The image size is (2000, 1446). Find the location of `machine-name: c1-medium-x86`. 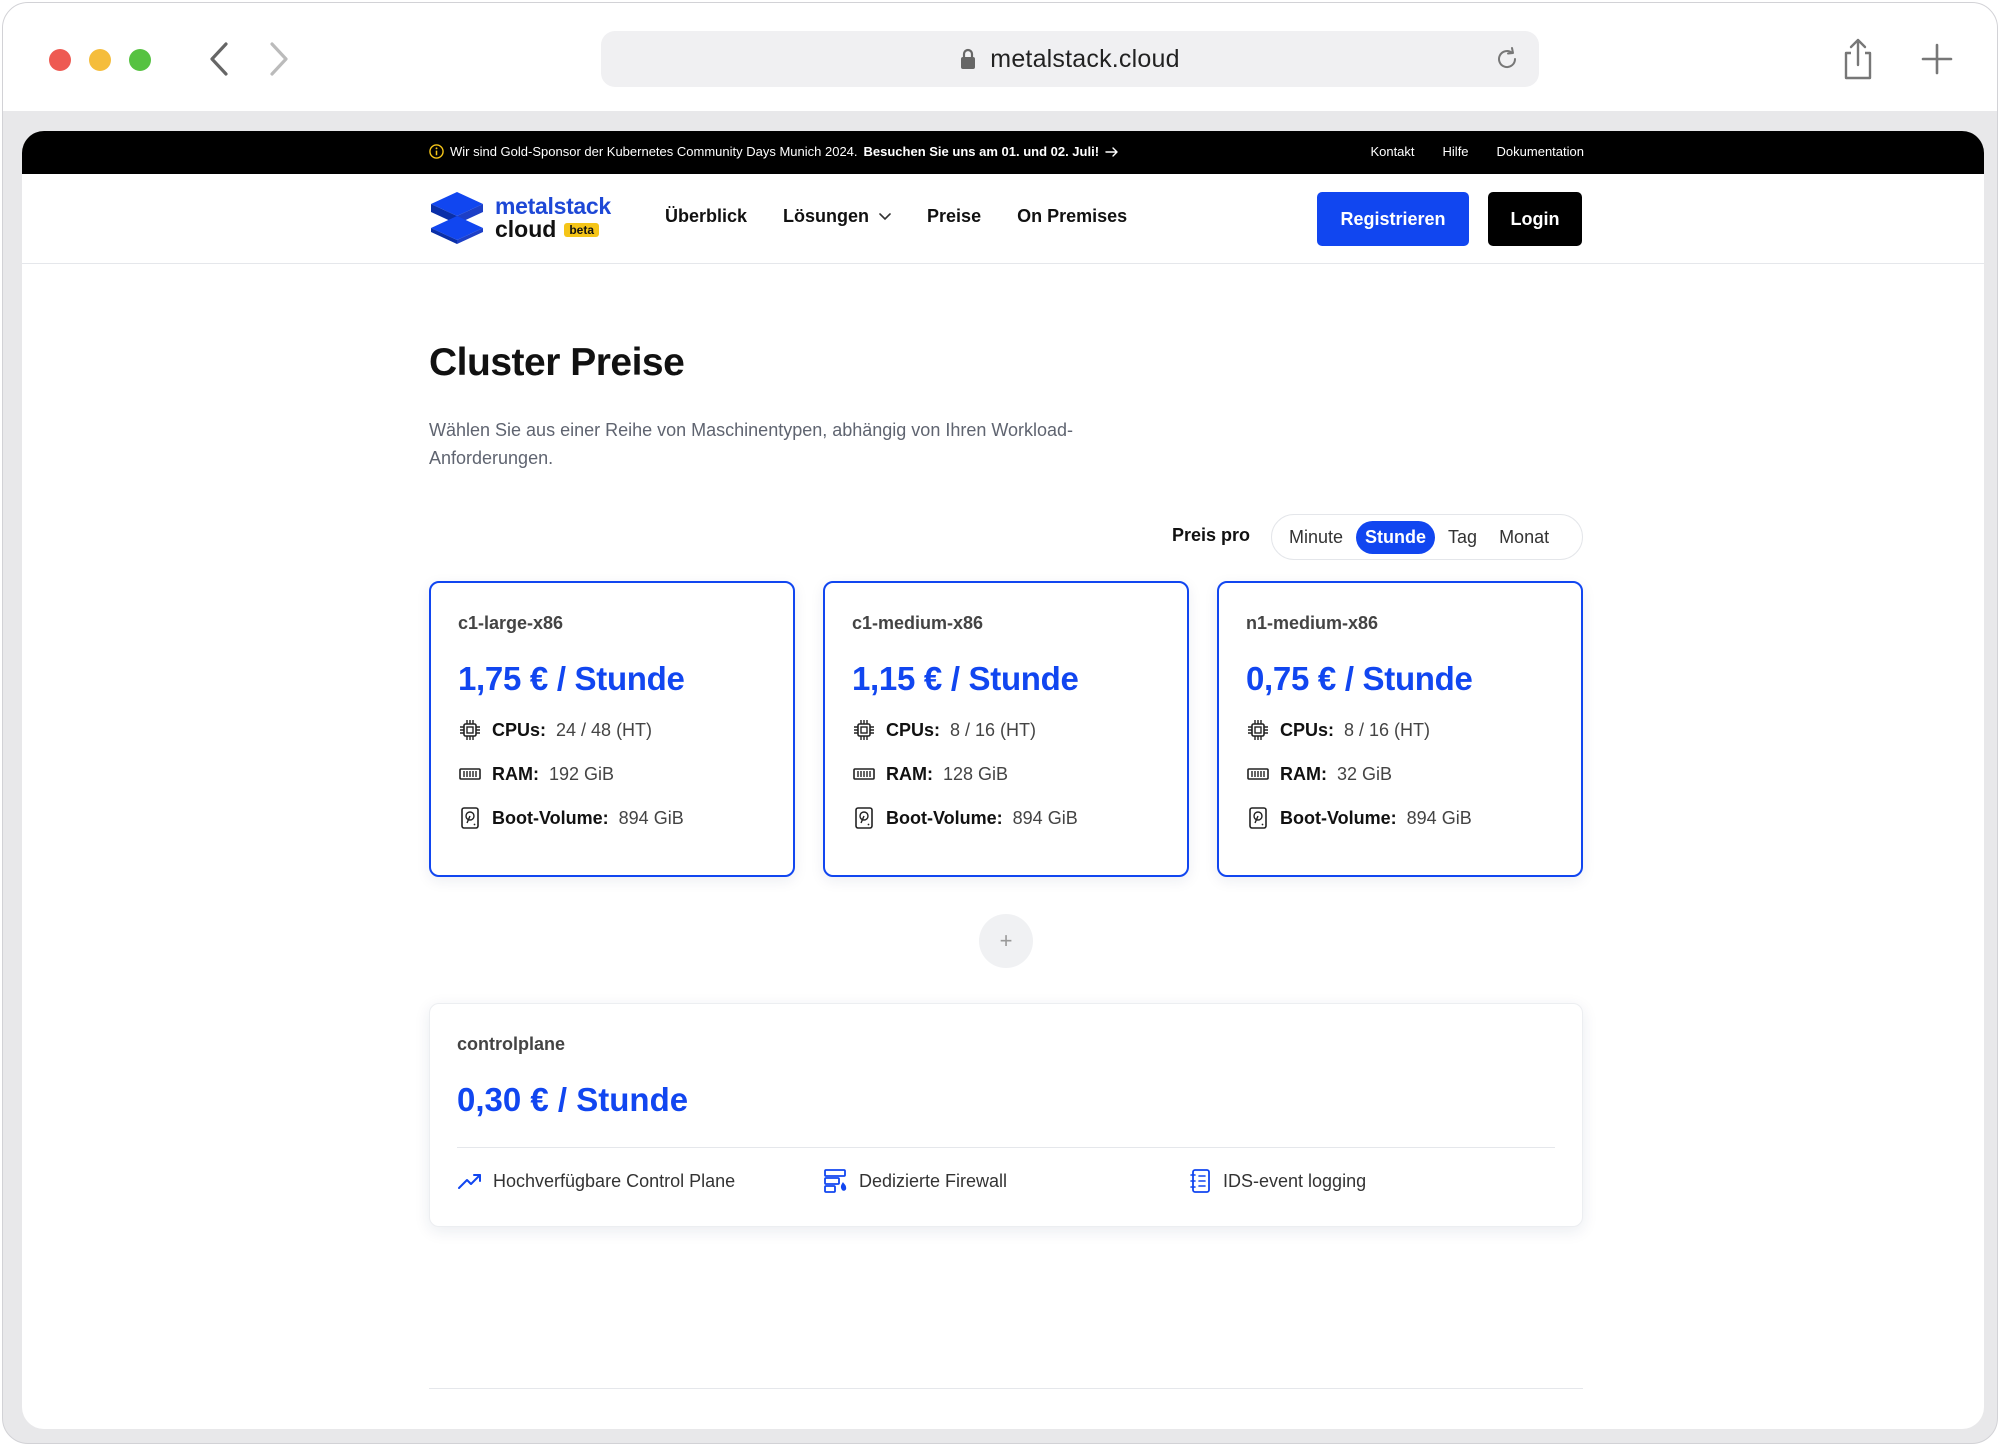

machine-name: c1-medium-x86 is located at coordinates (918, 623).